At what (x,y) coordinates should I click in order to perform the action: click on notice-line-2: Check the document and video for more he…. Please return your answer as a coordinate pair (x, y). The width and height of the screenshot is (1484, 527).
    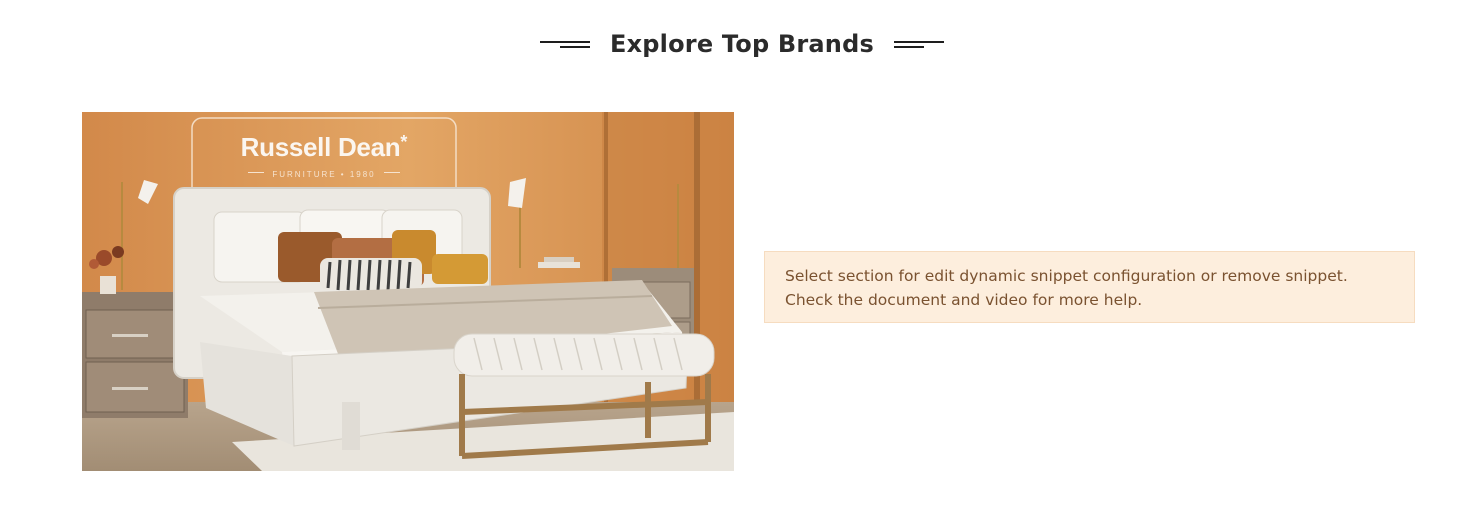
    Looking at the image, I should click on (964, 300).